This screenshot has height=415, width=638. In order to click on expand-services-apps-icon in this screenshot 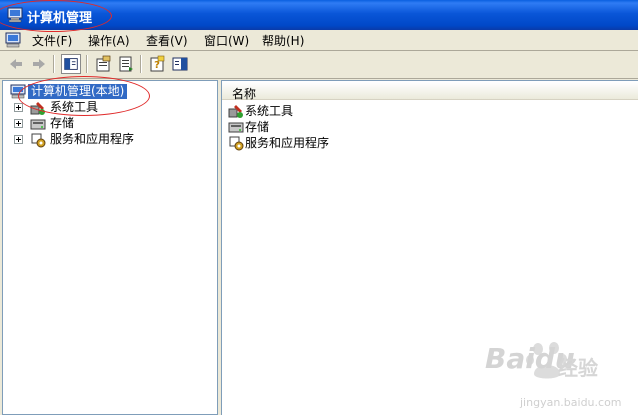, I will do `click(18, 139)`.